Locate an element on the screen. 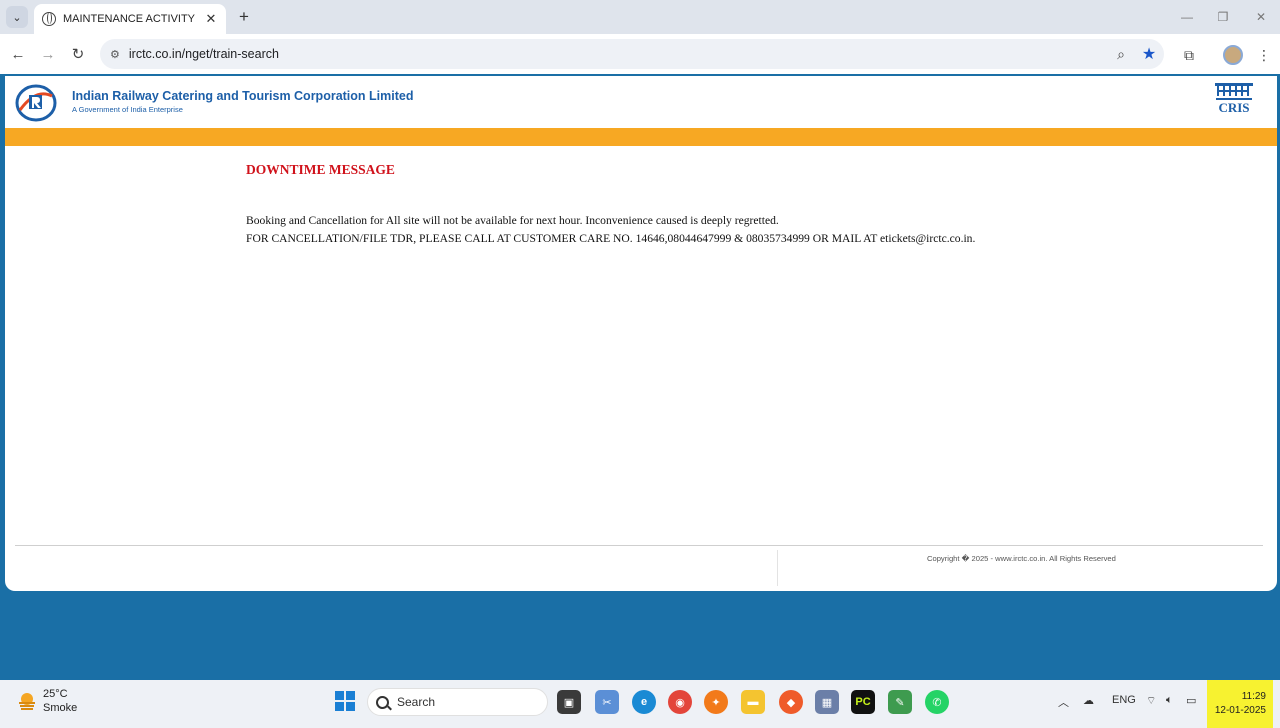  minimize-button: — is located at coordinates (1187, 17).